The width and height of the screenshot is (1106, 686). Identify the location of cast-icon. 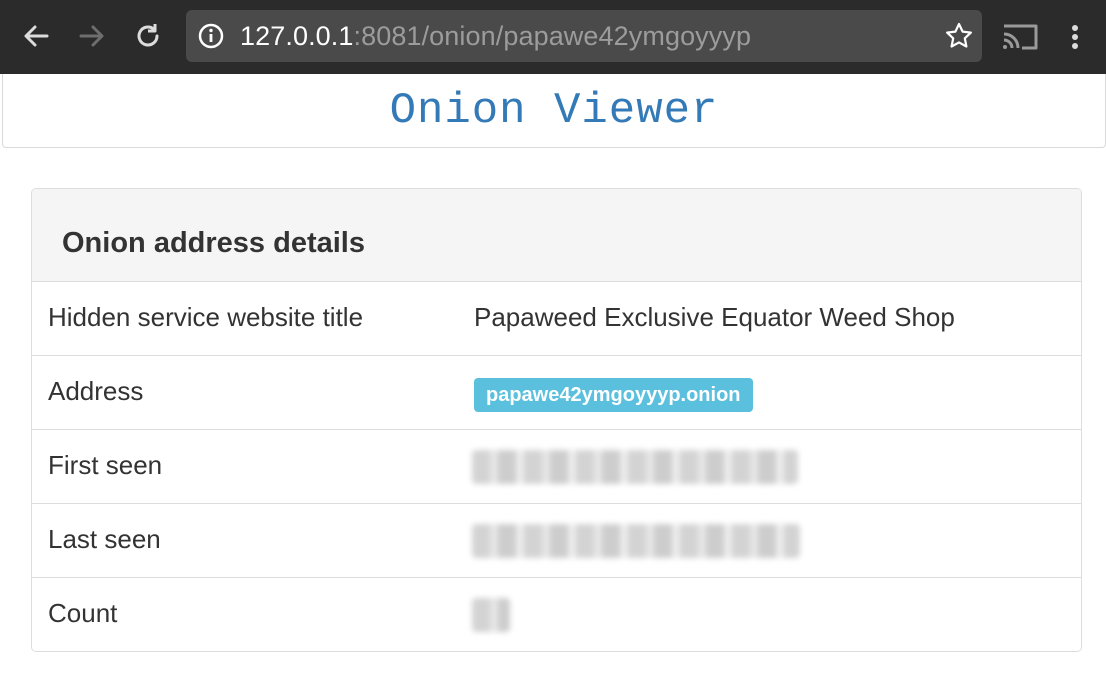
(1020, 37).